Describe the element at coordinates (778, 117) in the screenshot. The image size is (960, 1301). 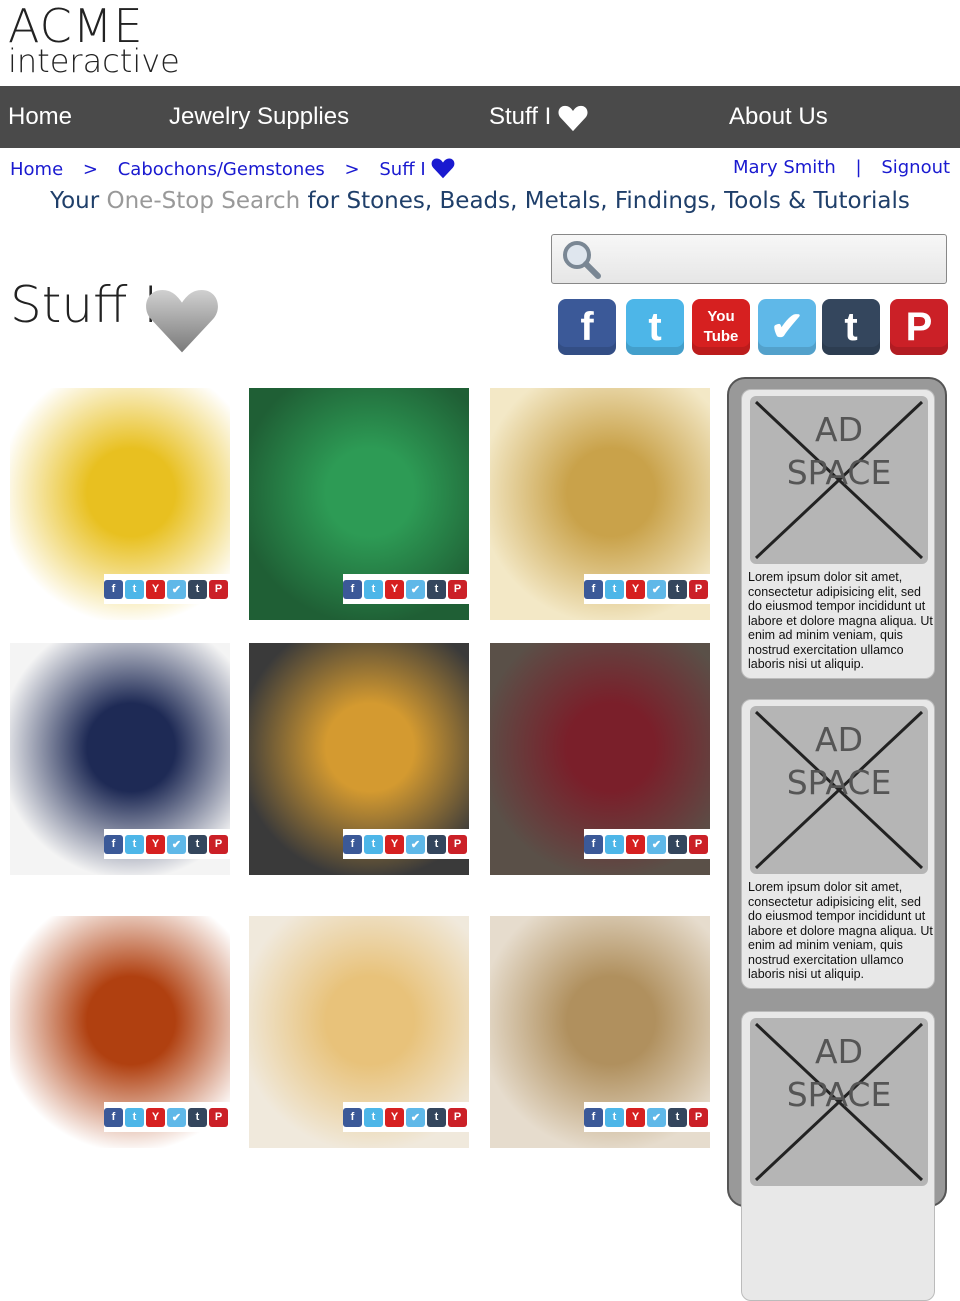
I see `nav-about-us: About Us` at that location.